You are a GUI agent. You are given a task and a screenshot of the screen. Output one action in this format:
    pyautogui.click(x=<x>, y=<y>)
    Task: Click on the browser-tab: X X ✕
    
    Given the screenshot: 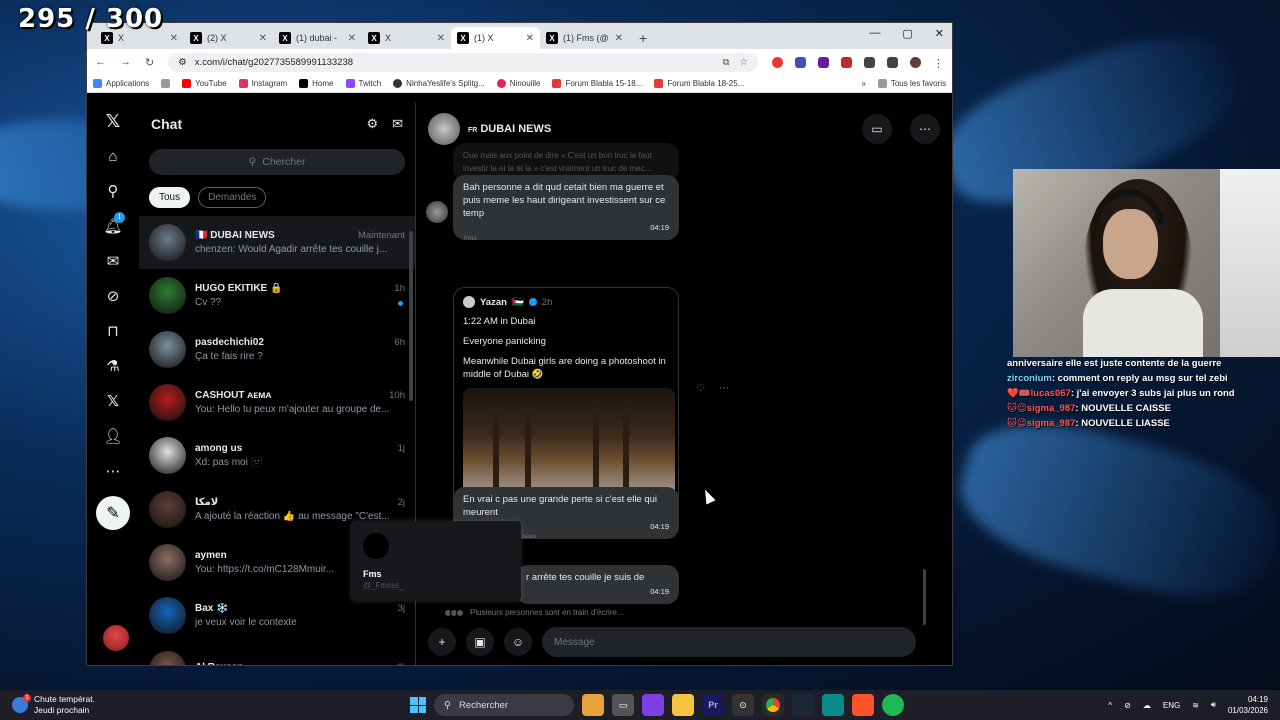 What is the action you would take?
    pyautogui.click(x=406, y=38)
    